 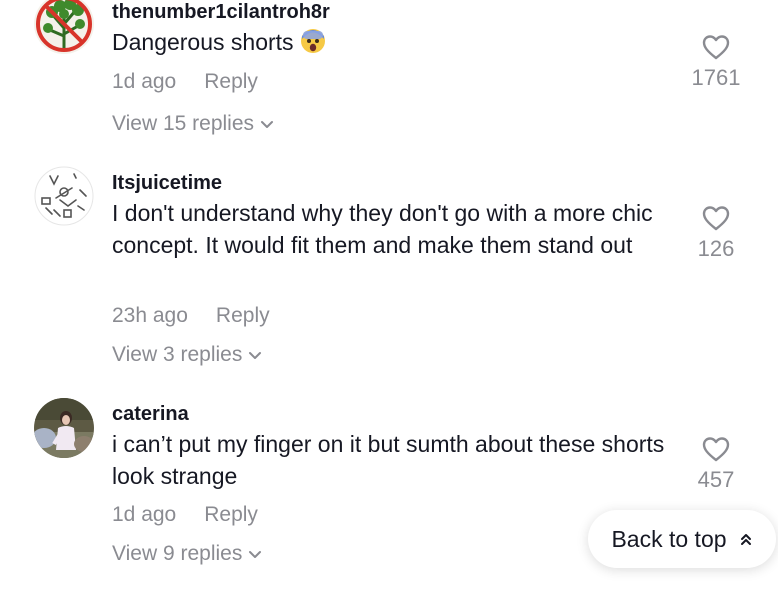 What do you see at coordinates (150, 414) in the screenshot?
I see `comment-username: caterina` at bounding box center [150, 414].